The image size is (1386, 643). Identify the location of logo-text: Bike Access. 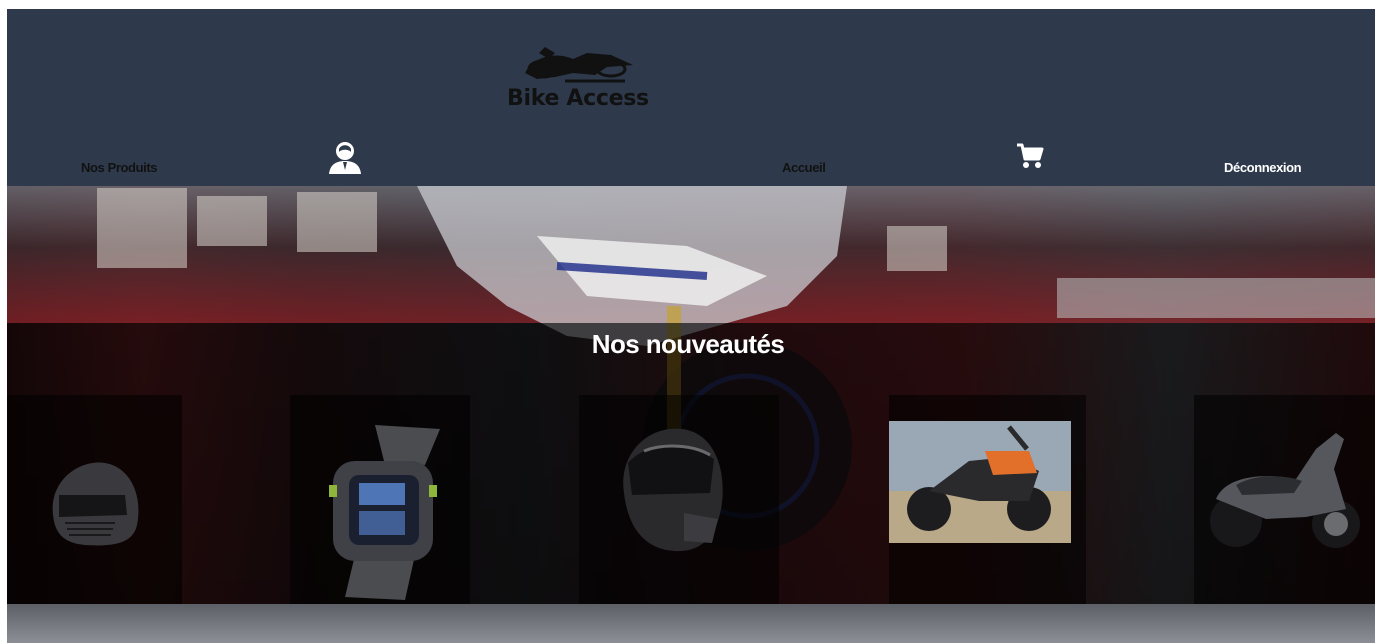
(578, 98).